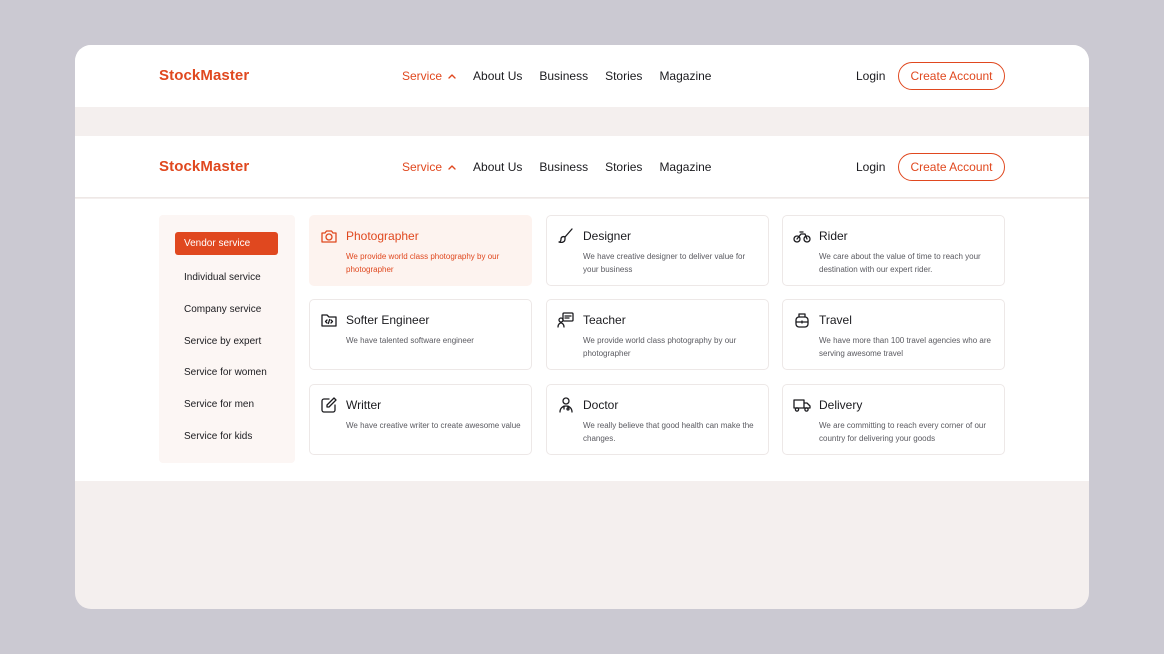 The width and height of the screenshot is (1164, 654). What do you see at coordinates (226, 372) in the screenshot?
I see `sidebar-item-service-for-women: Service for women` at bounding box center [226, 372].